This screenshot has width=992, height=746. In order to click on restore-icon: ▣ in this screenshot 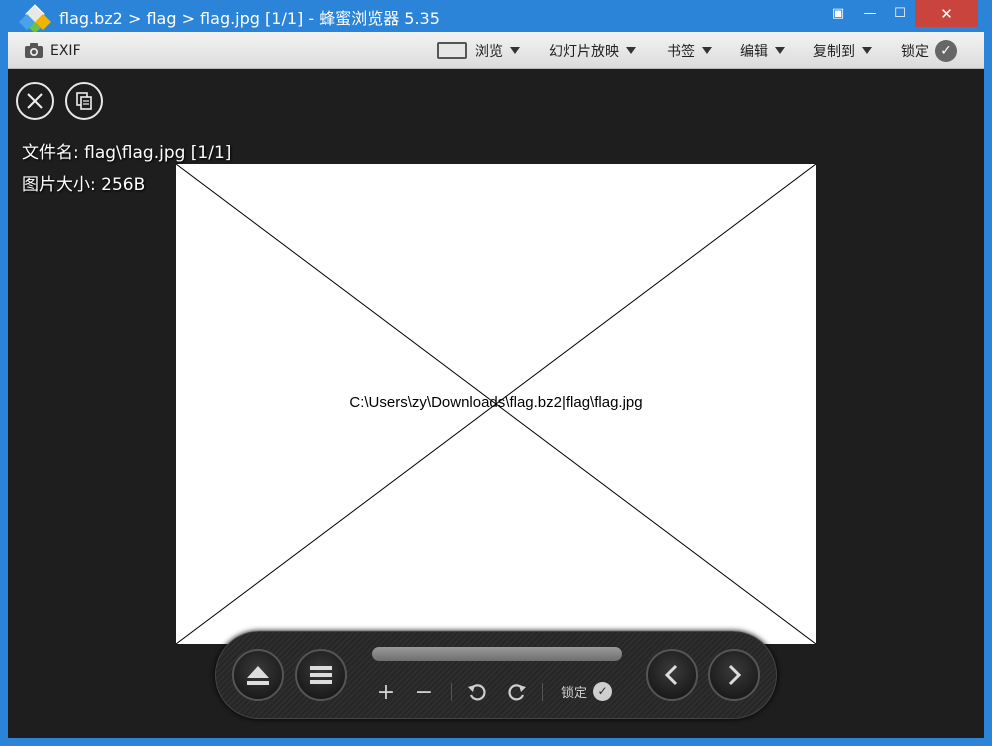, I will do `click(838, 13)`.